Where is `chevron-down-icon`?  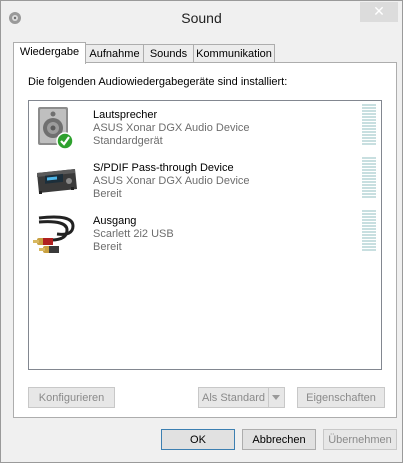 chevron-down-icon is located at coordinates (276, 397).